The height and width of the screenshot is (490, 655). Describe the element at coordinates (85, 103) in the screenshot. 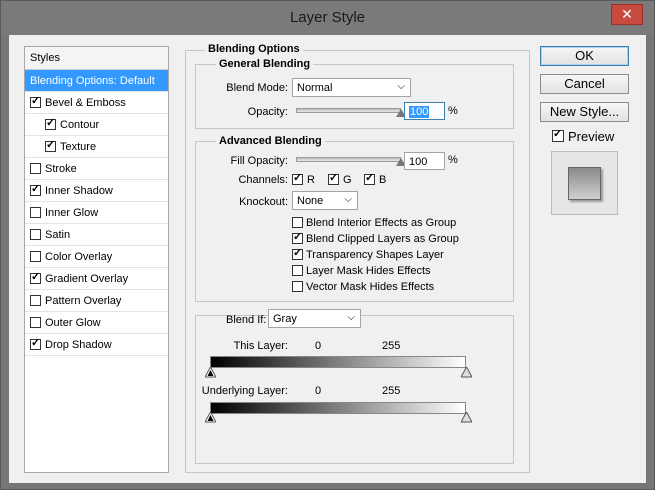

I see `styles-list-item-label: Bevel & Emboss` at that location.